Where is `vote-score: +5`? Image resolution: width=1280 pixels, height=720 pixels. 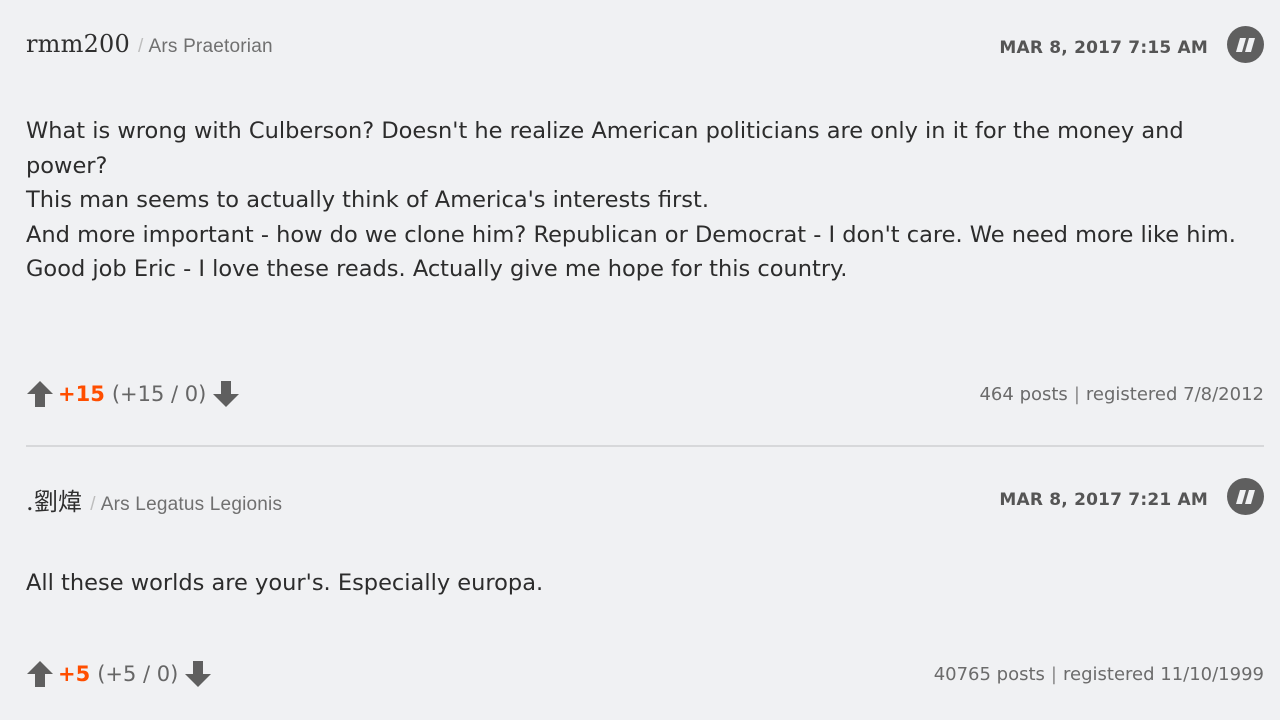 vote-score: +5 is located at coordinates (74, 674).